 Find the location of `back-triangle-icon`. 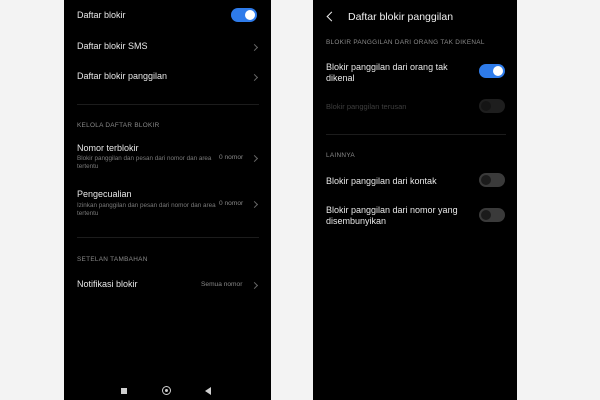

back-triangle-icon is located at coordinates (208, 391).